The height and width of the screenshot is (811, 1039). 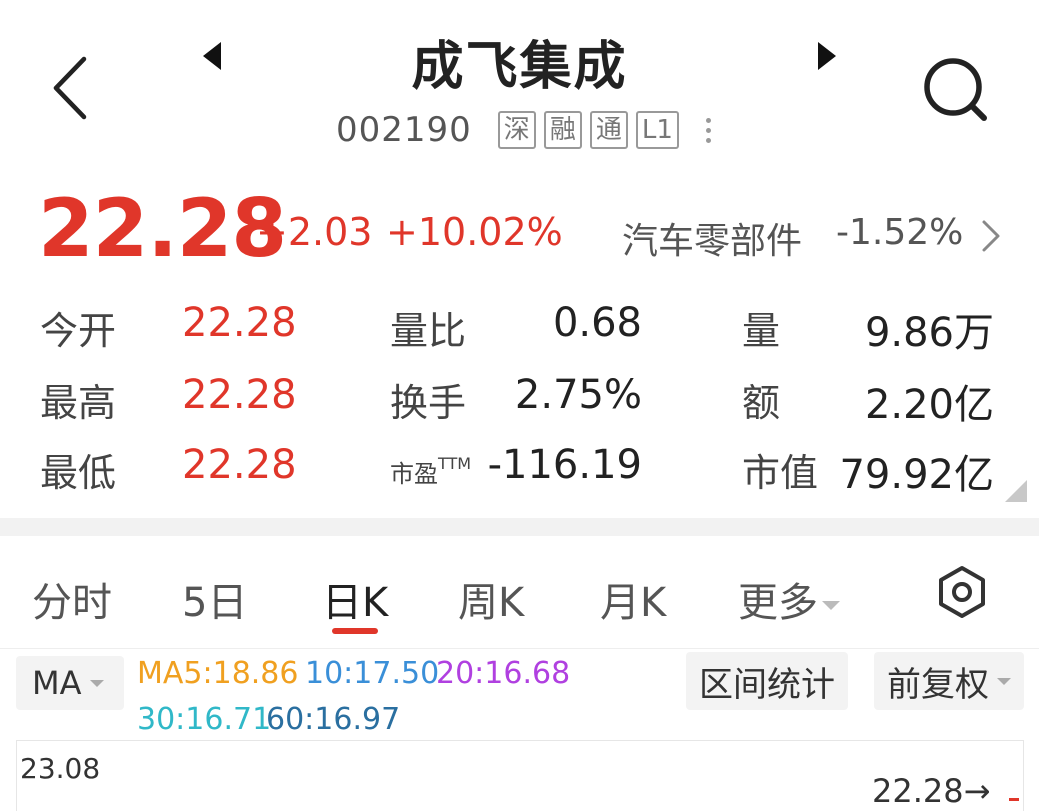 I want to click on hexagon-settings-icon, so click(x=962, y=592).